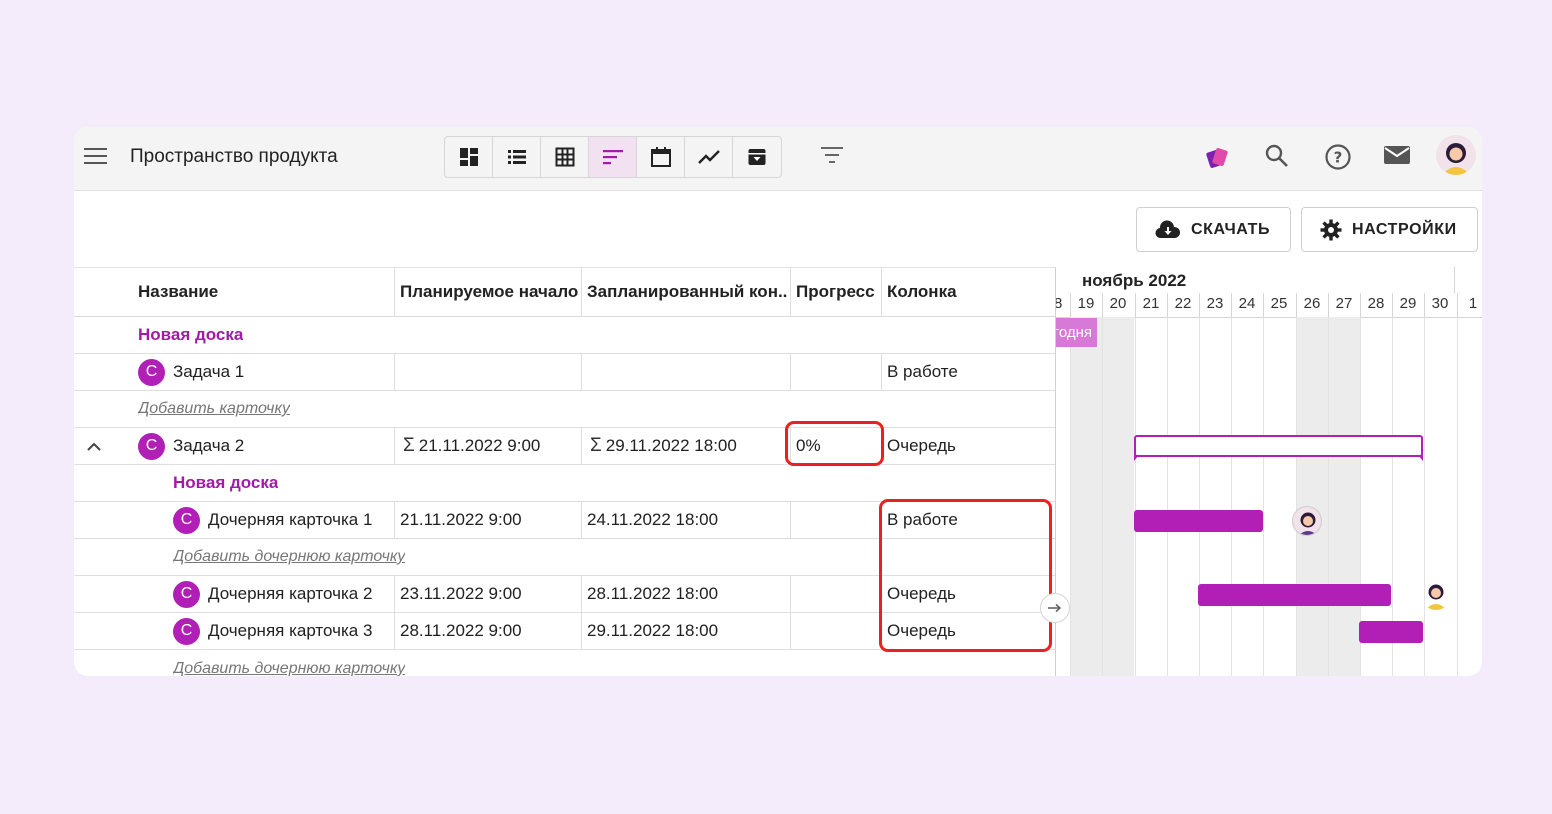 The image size is (1552, 814). What do you see at coordinates (461, 631) in the screenshot?
I see `start-cell: 28.11.2022 9:00` at bounding box center [461, 631].